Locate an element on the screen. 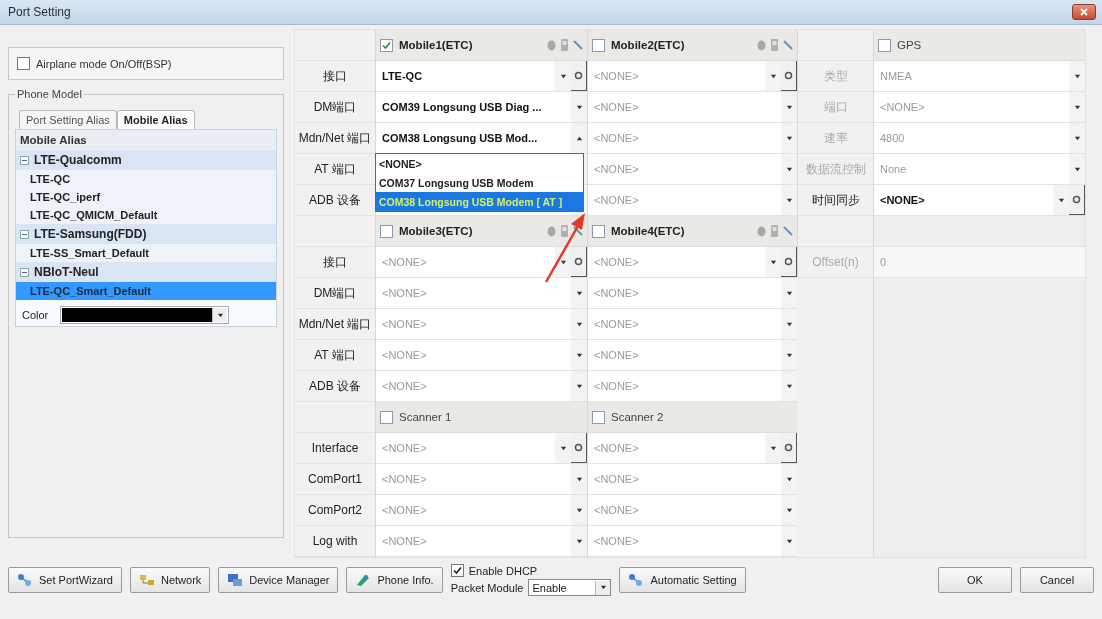 The width and height of the screenshot is (1102, 619). network-icon is located at coordinates (146, 580).